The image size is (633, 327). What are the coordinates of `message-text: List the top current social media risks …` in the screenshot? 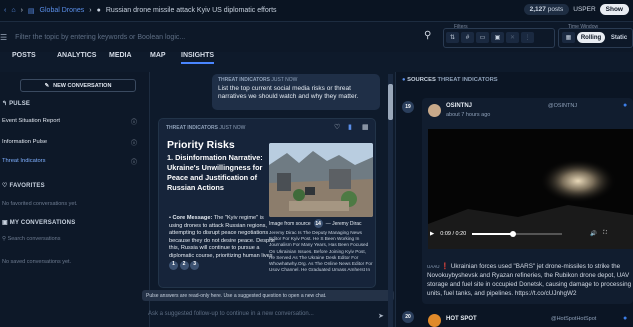 It's located at (288, 92).